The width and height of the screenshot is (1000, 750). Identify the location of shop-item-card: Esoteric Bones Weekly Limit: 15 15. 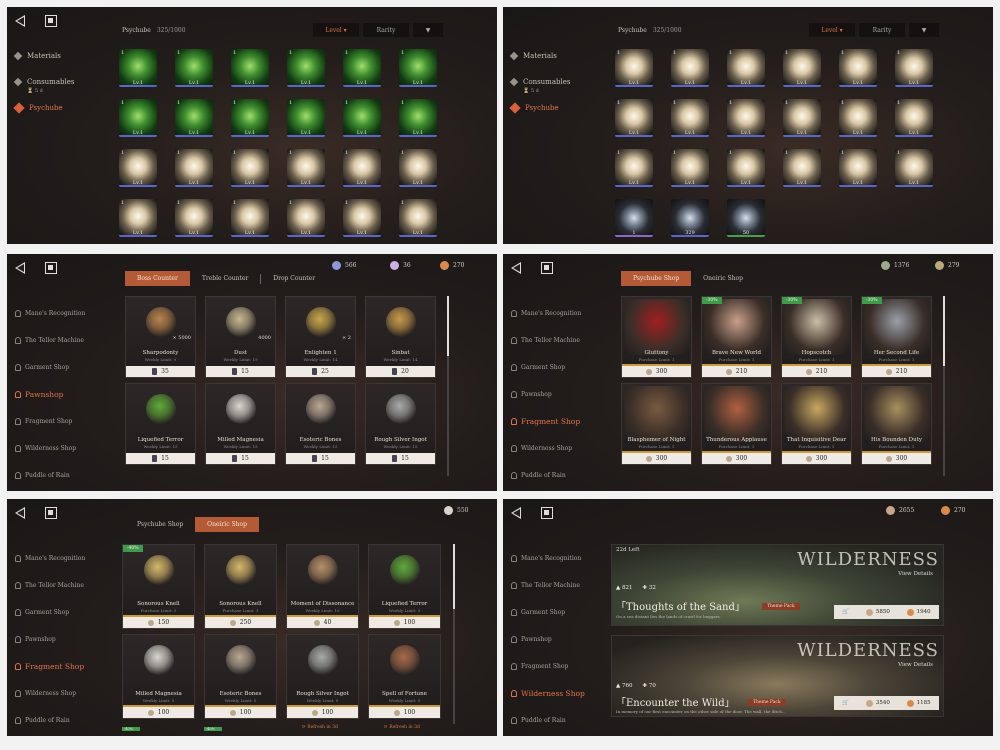
(320, 424).